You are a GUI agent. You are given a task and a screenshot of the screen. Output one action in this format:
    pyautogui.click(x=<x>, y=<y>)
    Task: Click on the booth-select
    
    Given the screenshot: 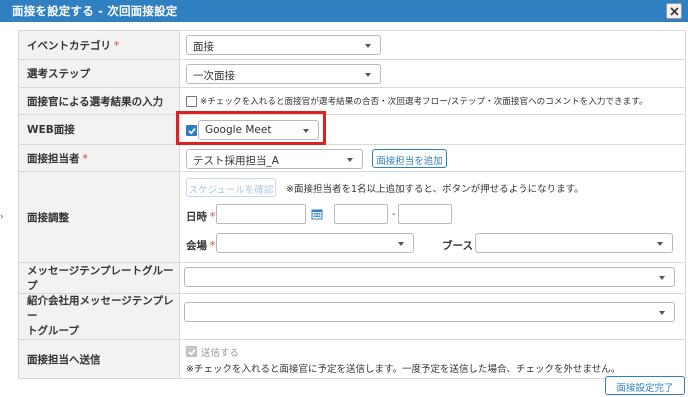 What is the action you would take?
    pyautogui.click(x=574, y=243)
    